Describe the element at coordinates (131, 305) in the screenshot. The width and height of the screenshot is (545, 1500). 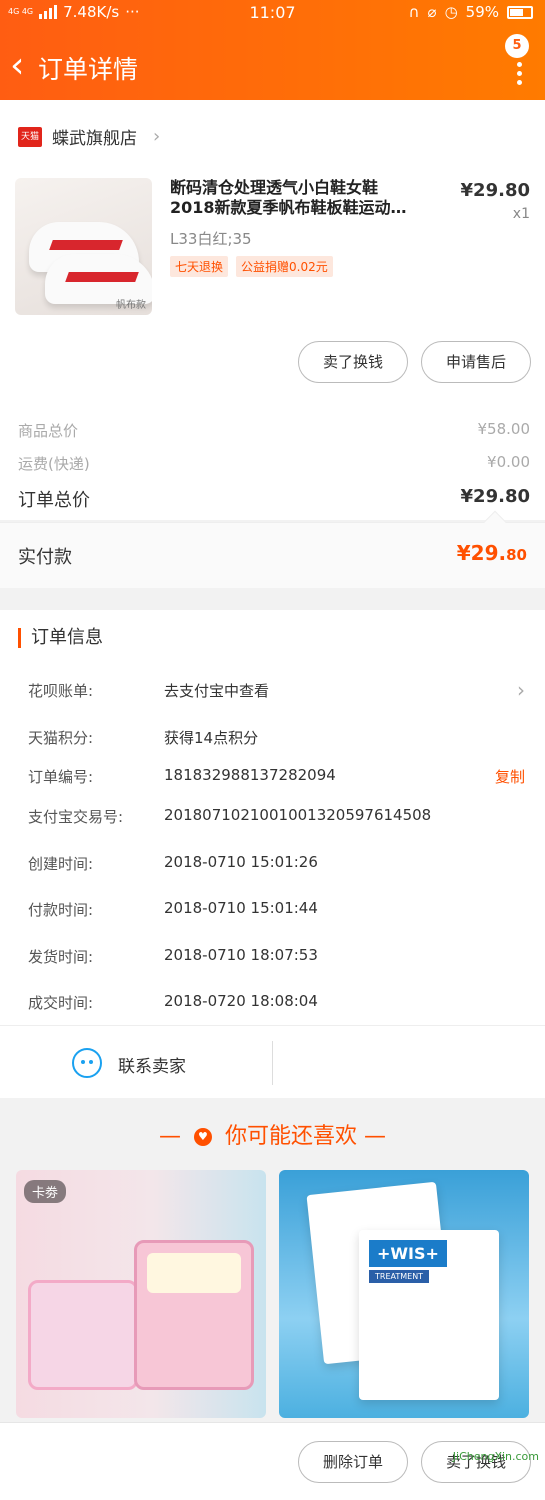
I see `thumb-label: 帆布款` at that location.